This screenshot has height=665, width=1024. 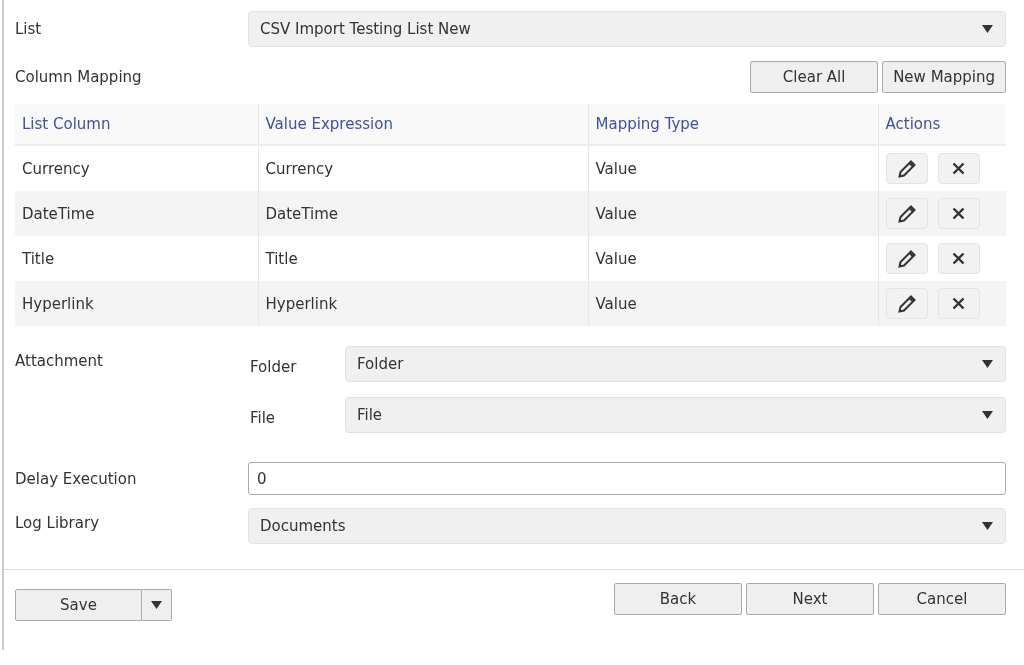 What do you see at coordinates (274, 367) in the screenshot?
I see `field-label: Folder` at bounding box center [274, 367].